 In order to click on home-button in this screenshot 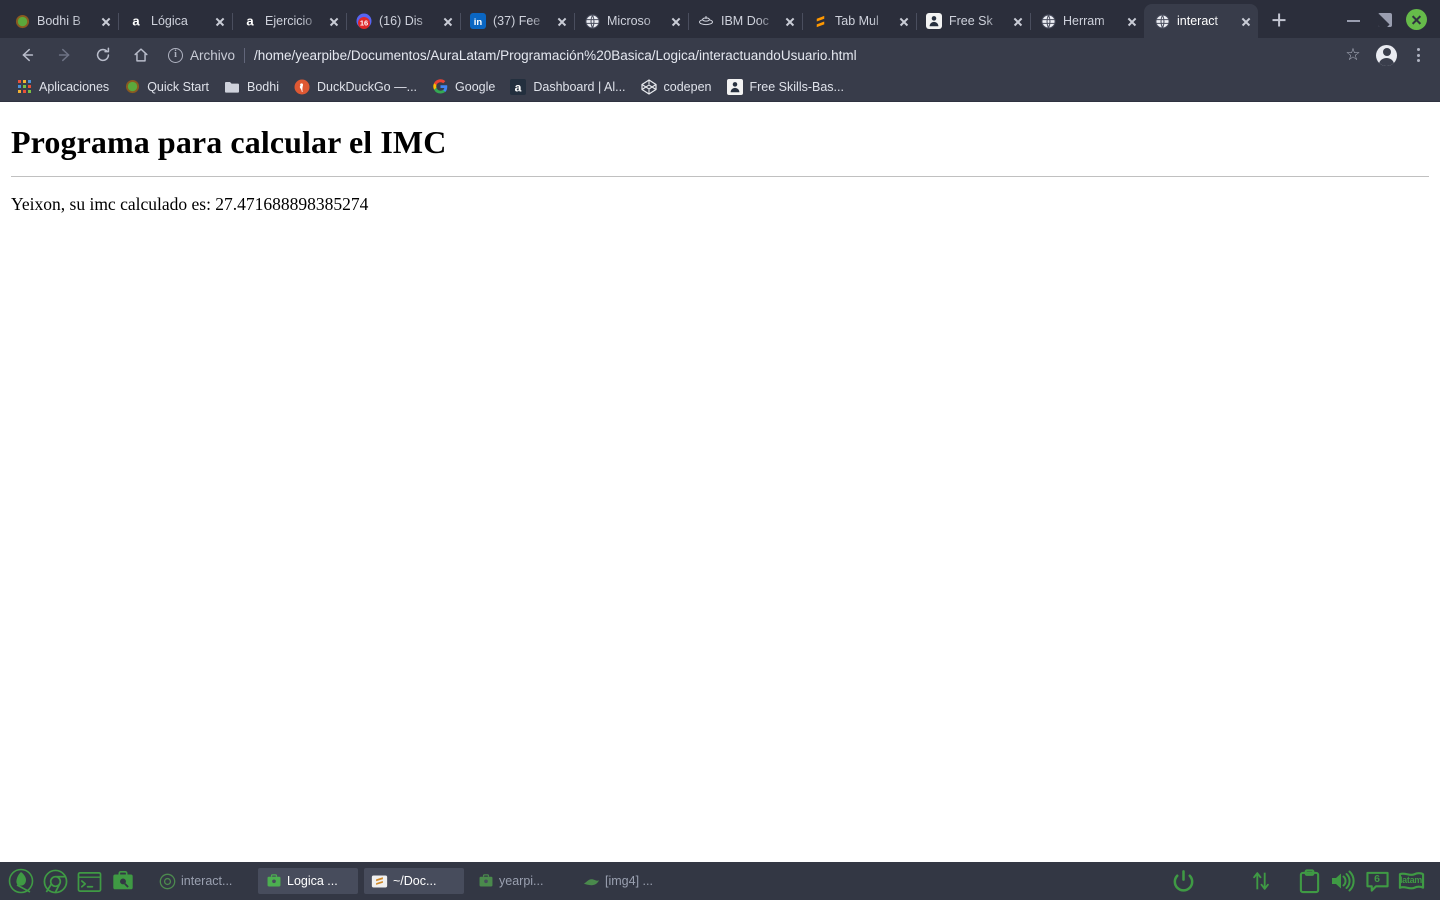, I will do `click(141, 55)`.